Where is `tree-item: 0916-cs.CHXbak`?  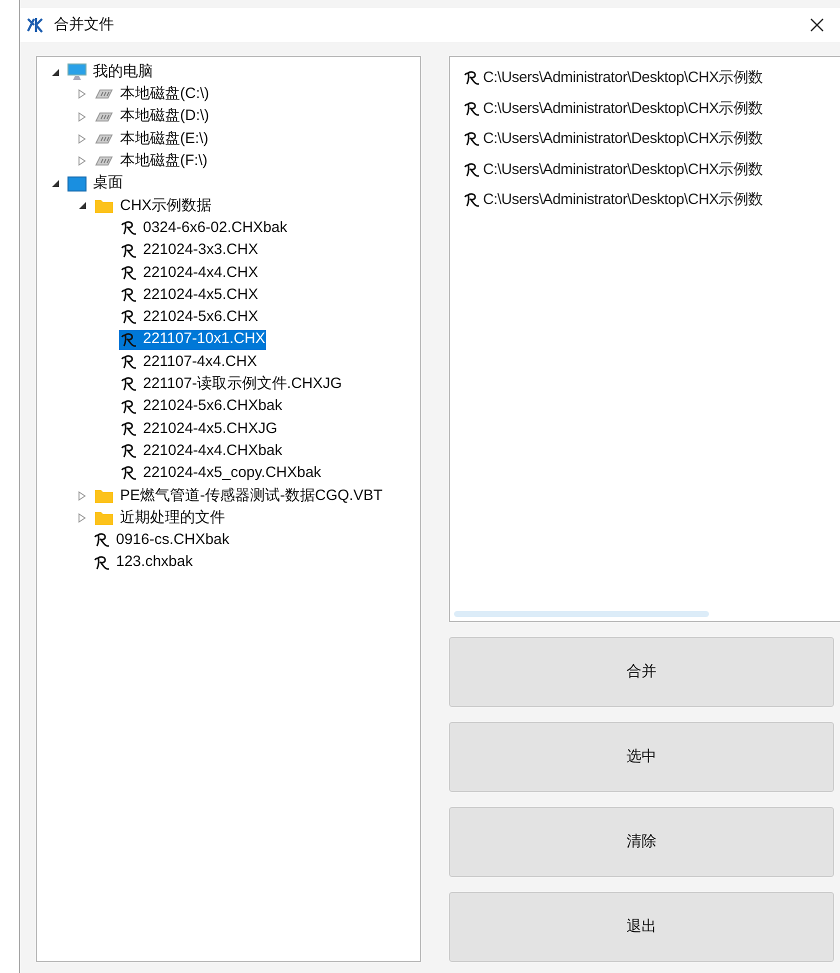 tree-item: 0916-cs.CHXbak is located at coordinates (161, 540).